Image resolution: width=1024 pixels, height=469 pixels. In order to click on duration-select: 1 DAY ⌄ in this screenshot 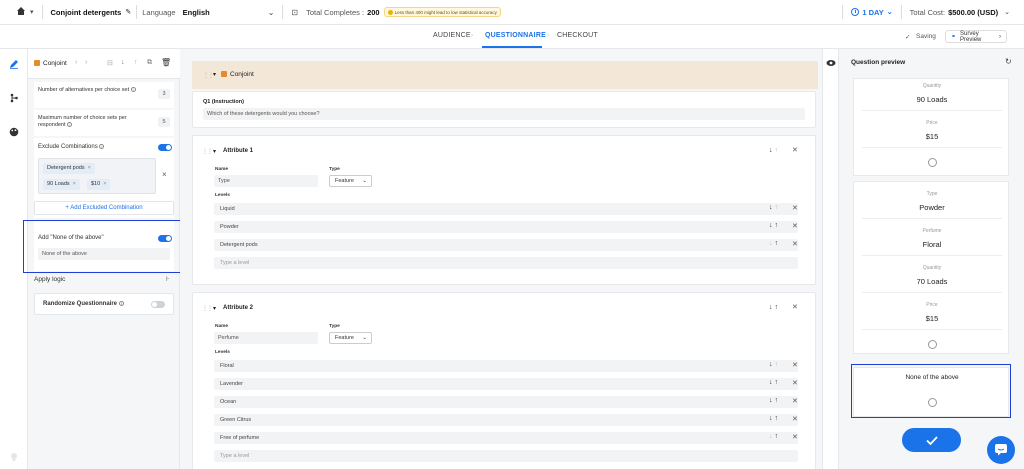, I will do `click(872, 12)`.